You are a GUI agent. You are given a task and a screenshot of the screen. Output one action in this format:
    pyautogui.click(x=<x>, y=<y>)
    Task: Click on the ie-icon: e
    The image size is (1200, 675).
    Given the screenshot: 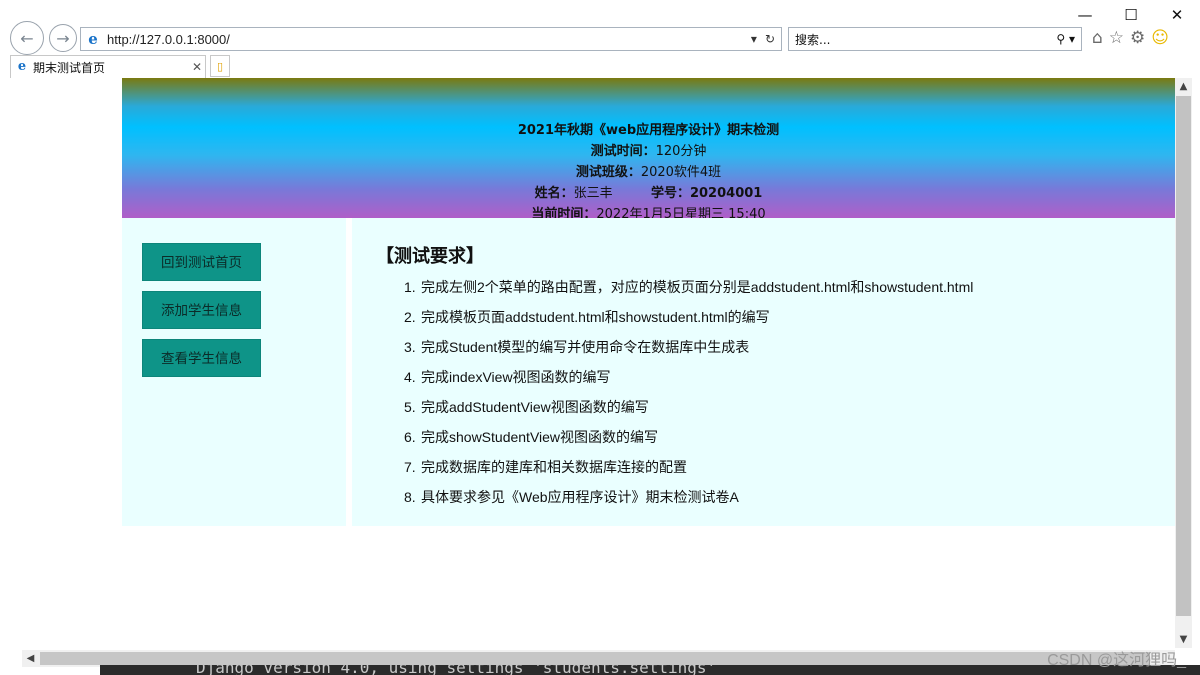 What is the action you would take?
    pyautogui.click(x=93, y=39)
    